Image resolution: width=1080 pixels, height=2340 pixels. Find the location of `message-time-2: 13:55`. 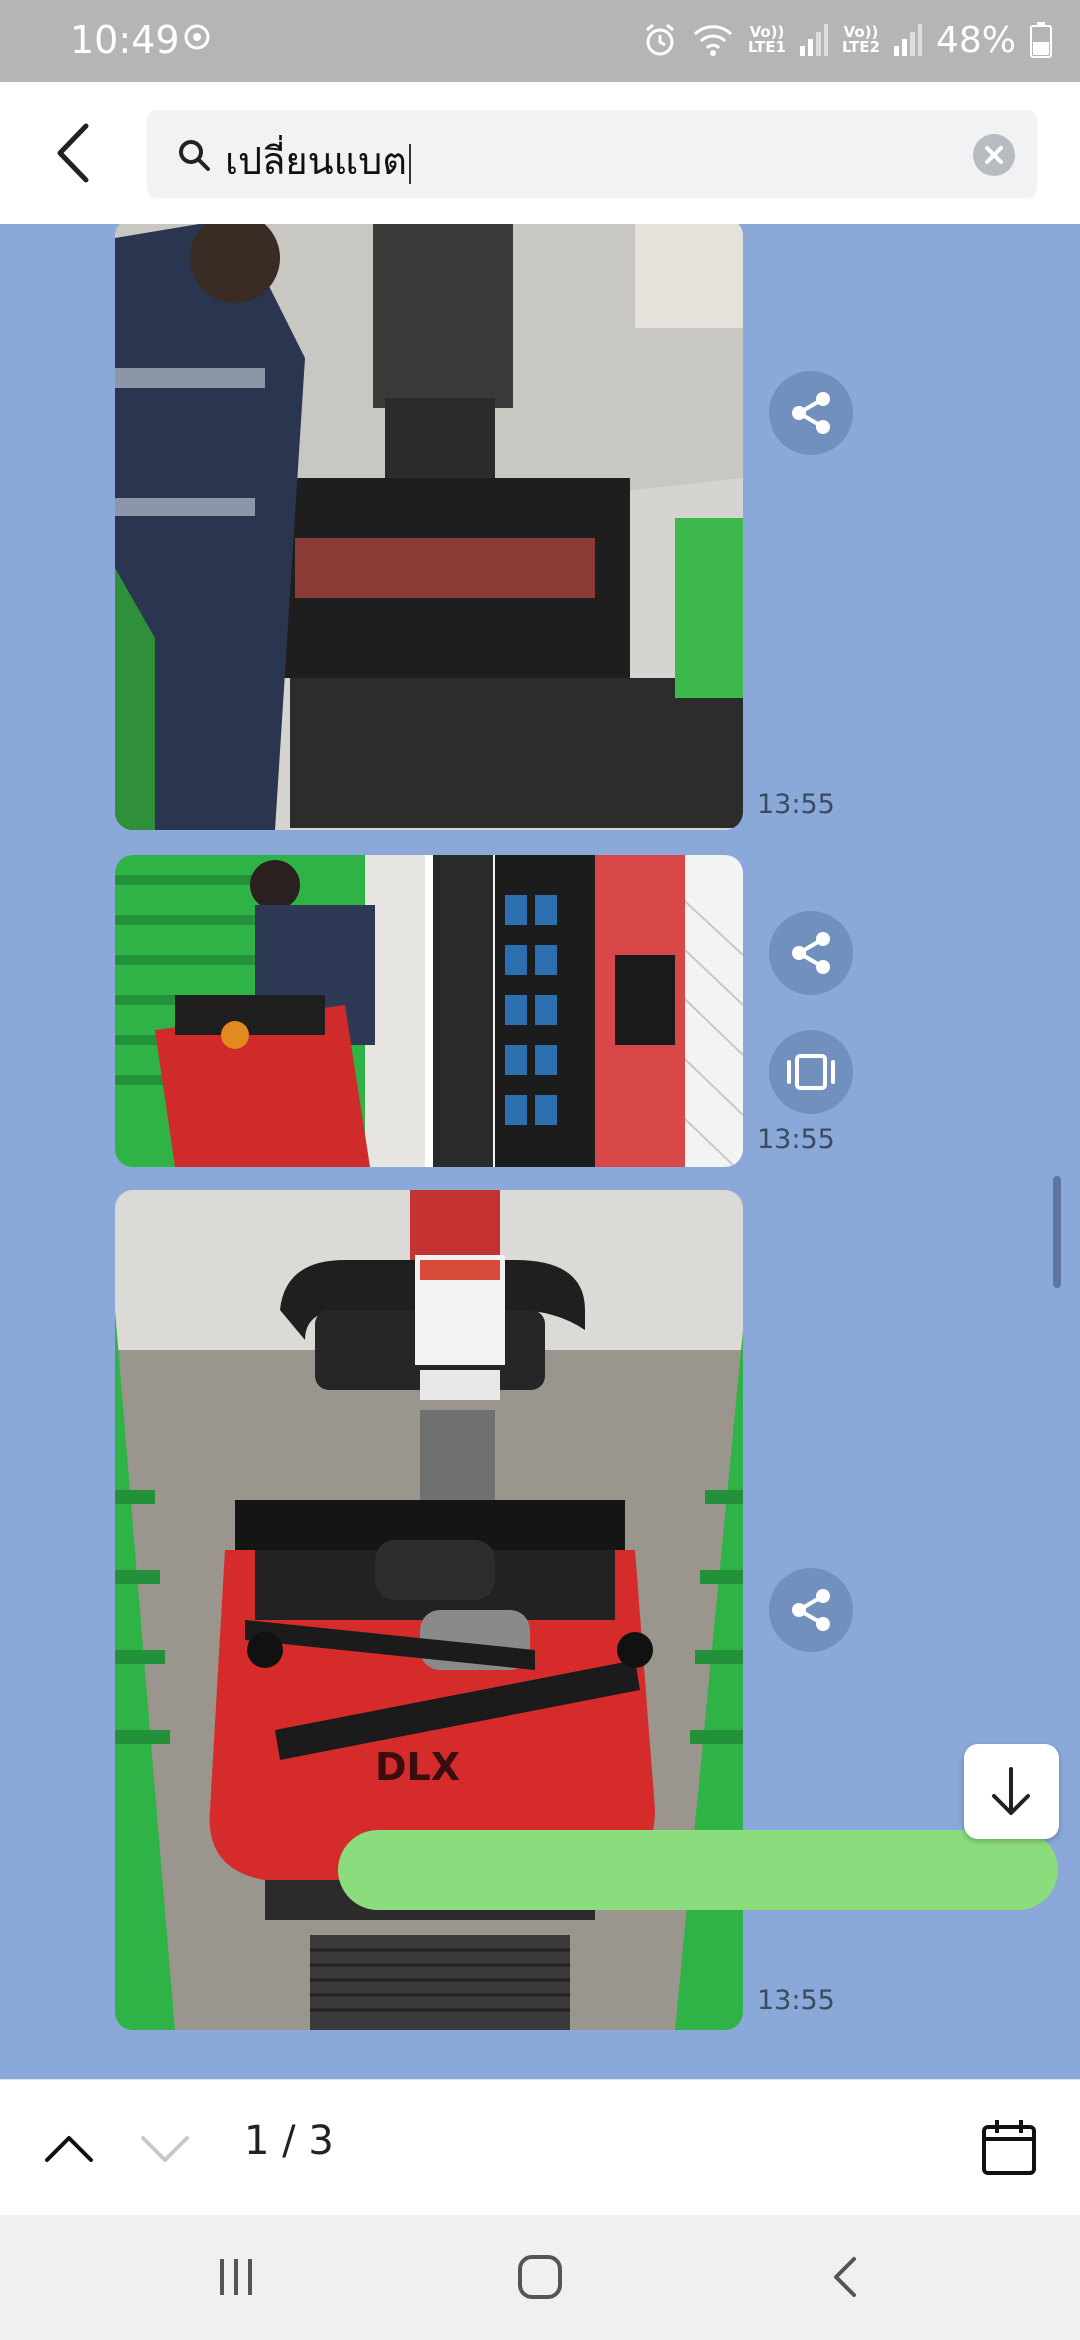

message-time-2: 13:55 is located at coordinates (796, 1139).